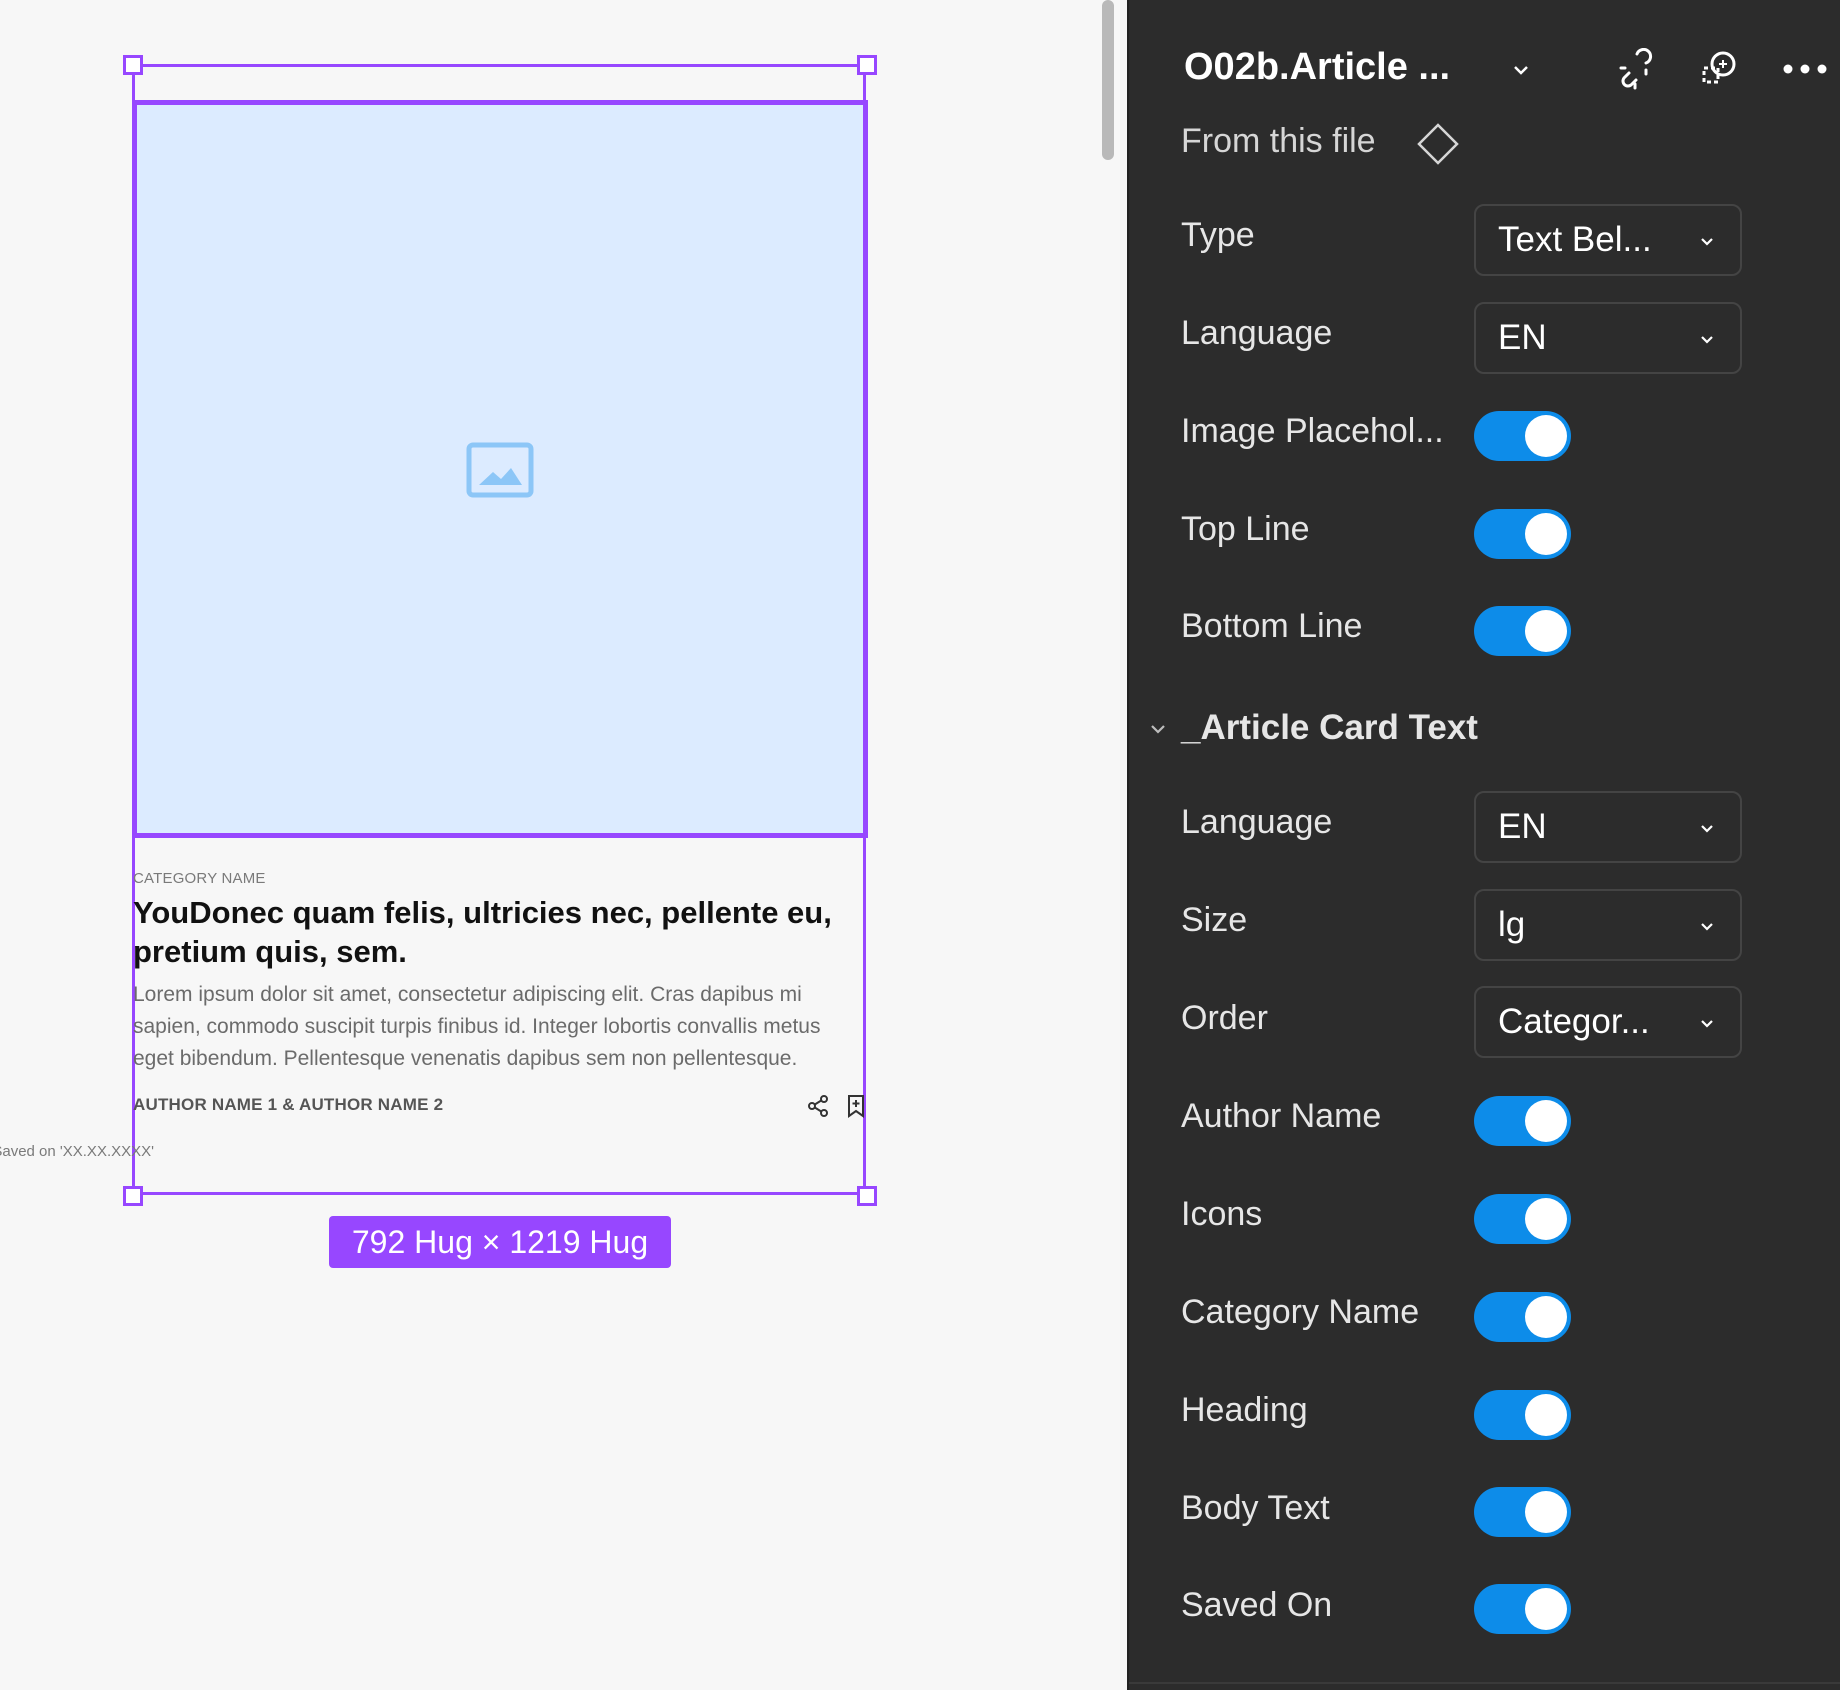  What do you see at coordinates (1158, 729) in the screenshot?
I see `section-collapse-chevron-icon` at bounding box center [1158, 729].